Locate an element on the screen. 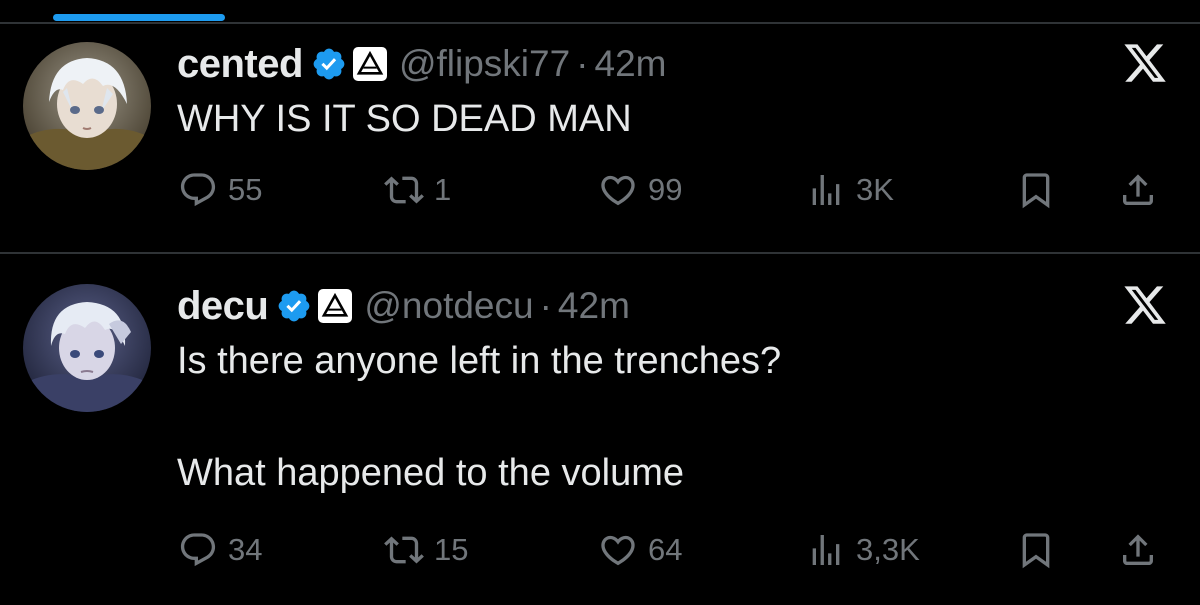 The height and width of the screenshot is (605, 1200). like-count: 99 is located at coordinates (665, 189).